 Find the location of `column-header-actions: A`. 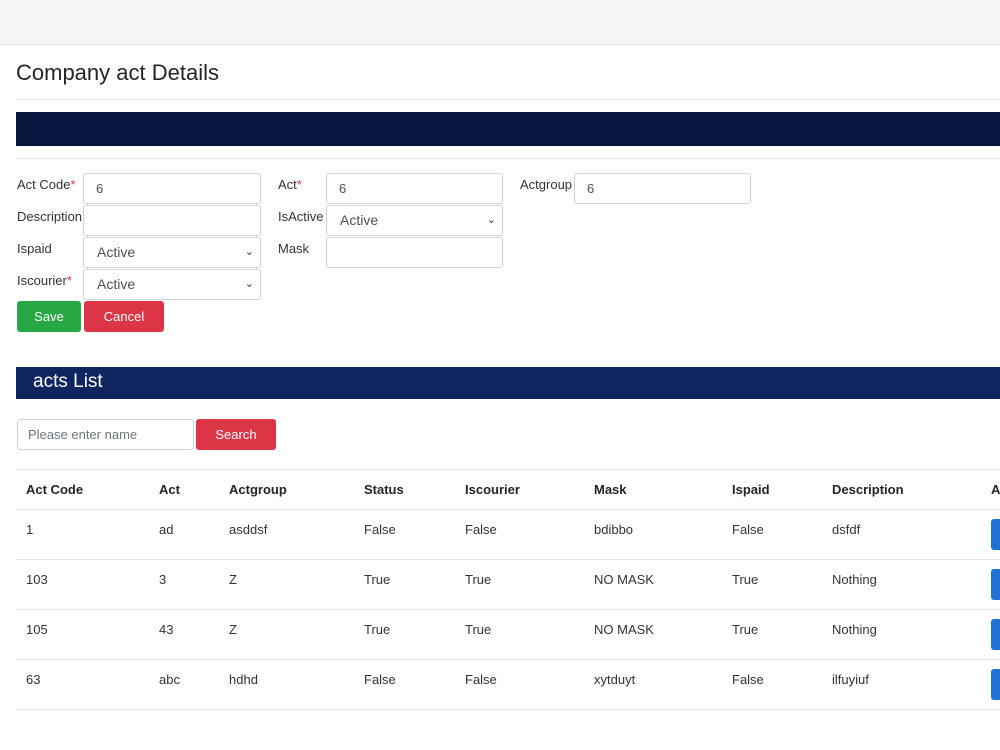

column-header-actions: A is located at coordinates (990, 489).